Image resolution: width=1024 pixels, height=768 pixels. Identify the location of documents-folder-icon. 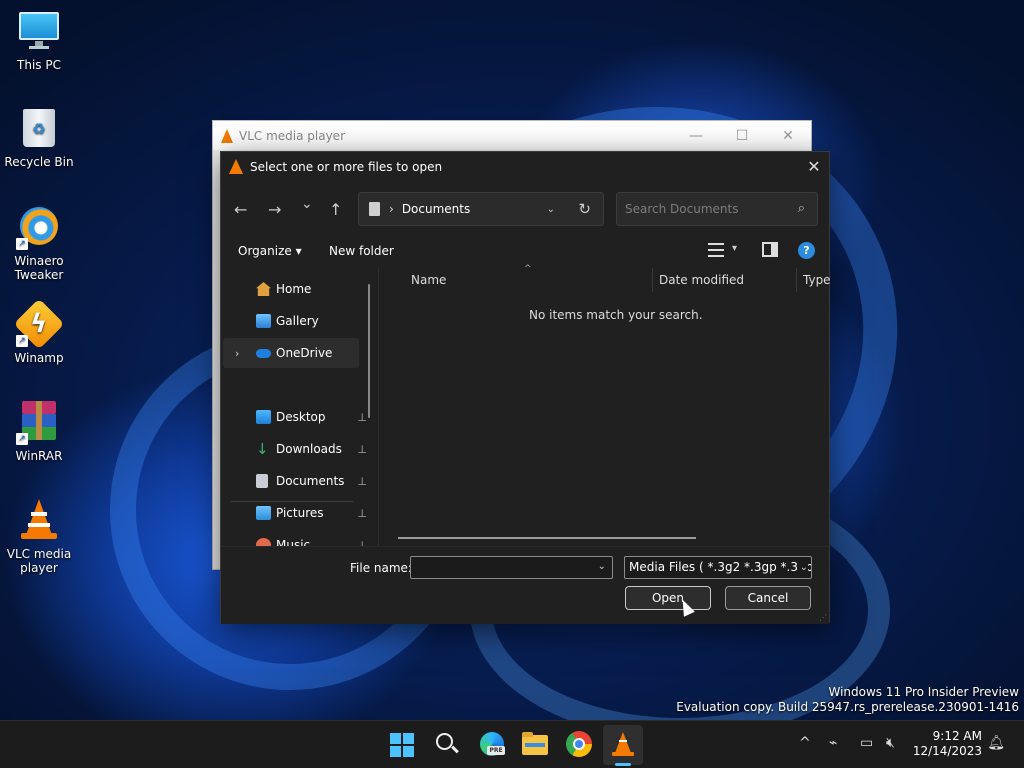
(374, 209).